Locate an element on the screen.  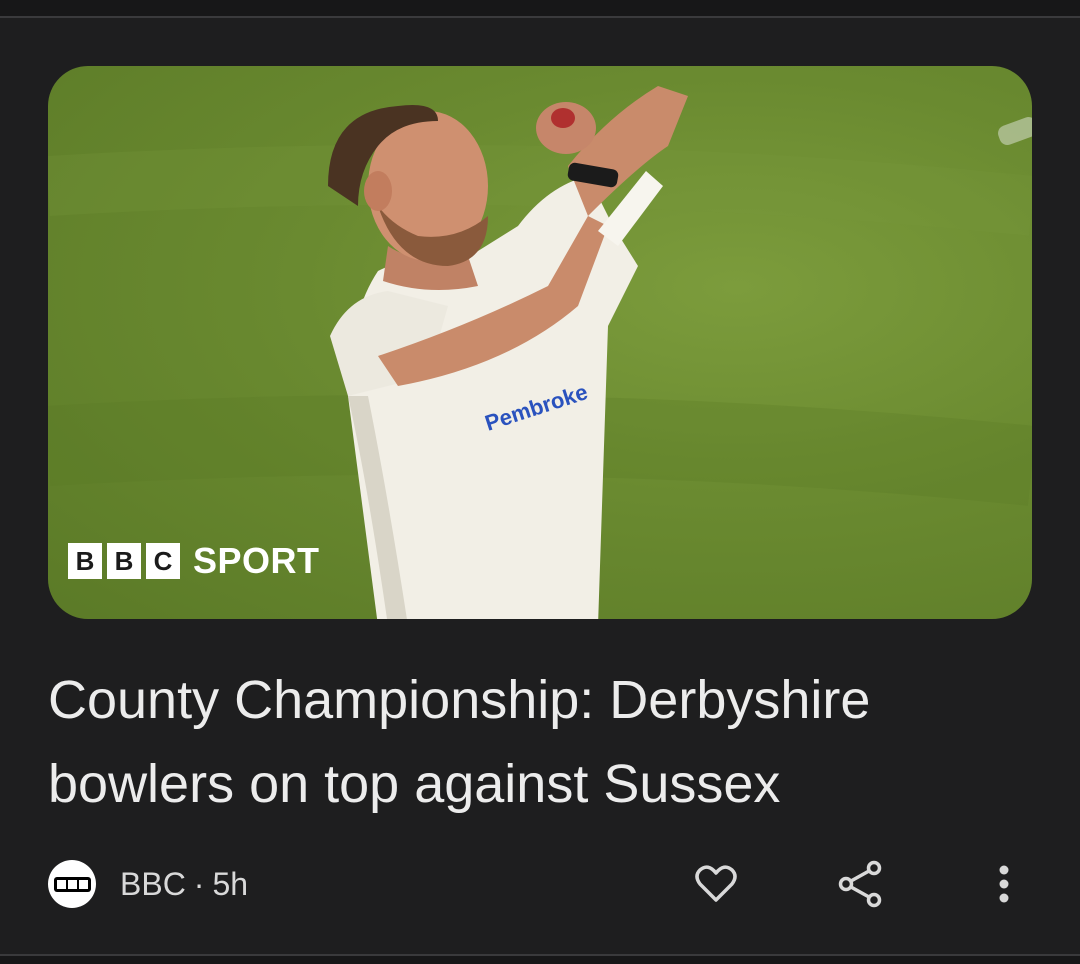
top-divider is located at coordinates (540, 9).